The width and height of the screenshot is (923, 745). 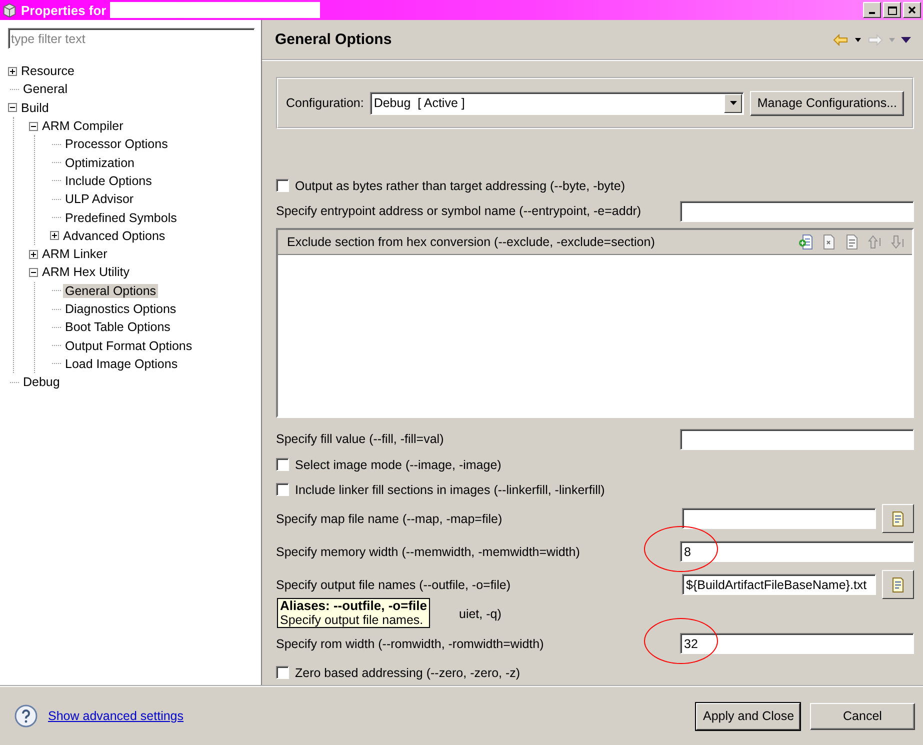 I want to click on close-icon, so click(x=912, y=10).